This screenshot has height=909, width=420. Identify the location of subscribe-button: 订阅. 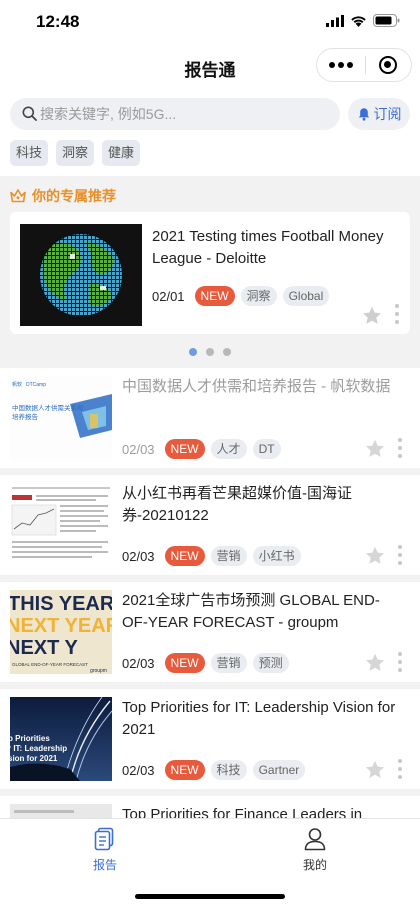
(379, 114).